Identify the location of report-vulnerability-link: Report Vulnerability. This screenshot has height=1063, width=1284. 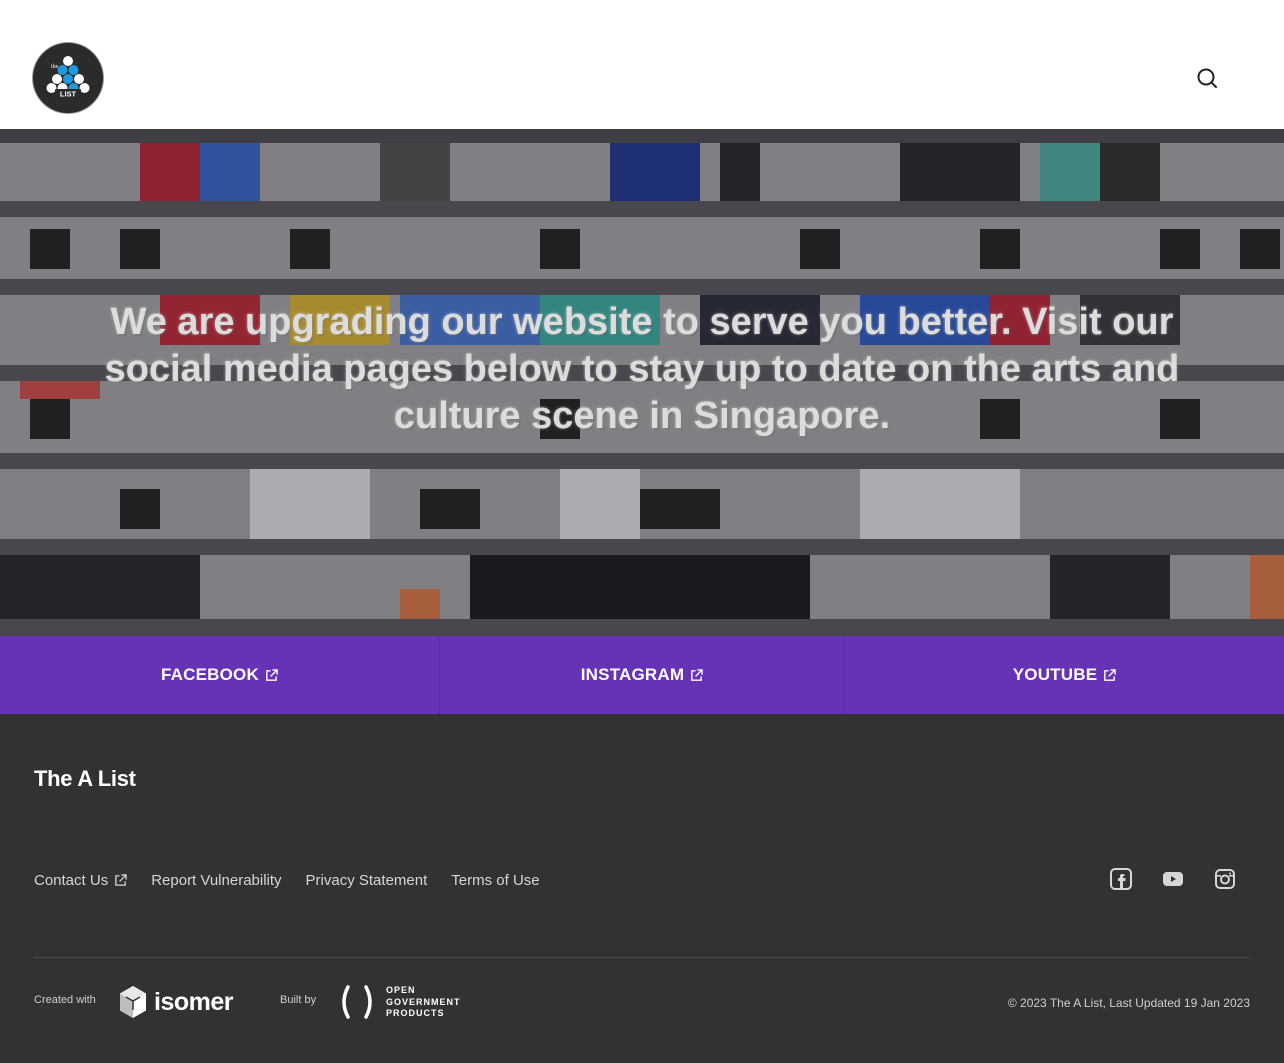
(216, 880).